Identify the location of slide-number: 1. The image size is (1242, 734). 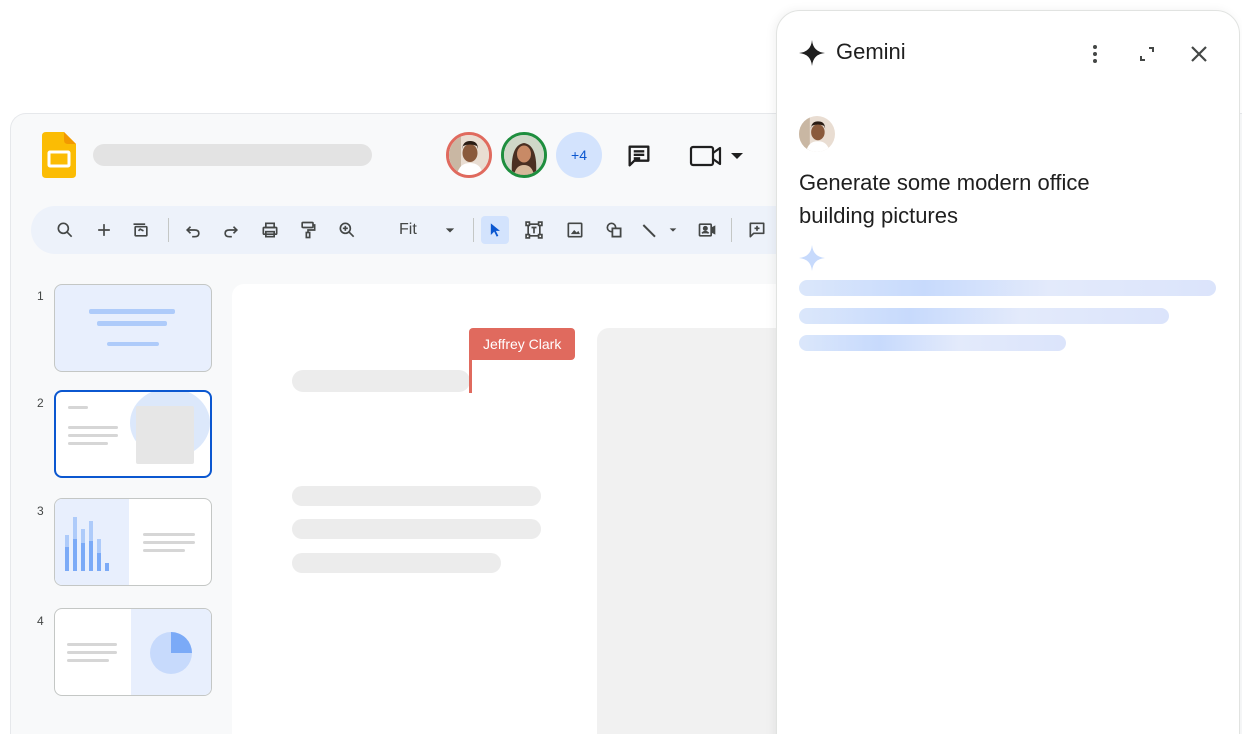
(40, 296).